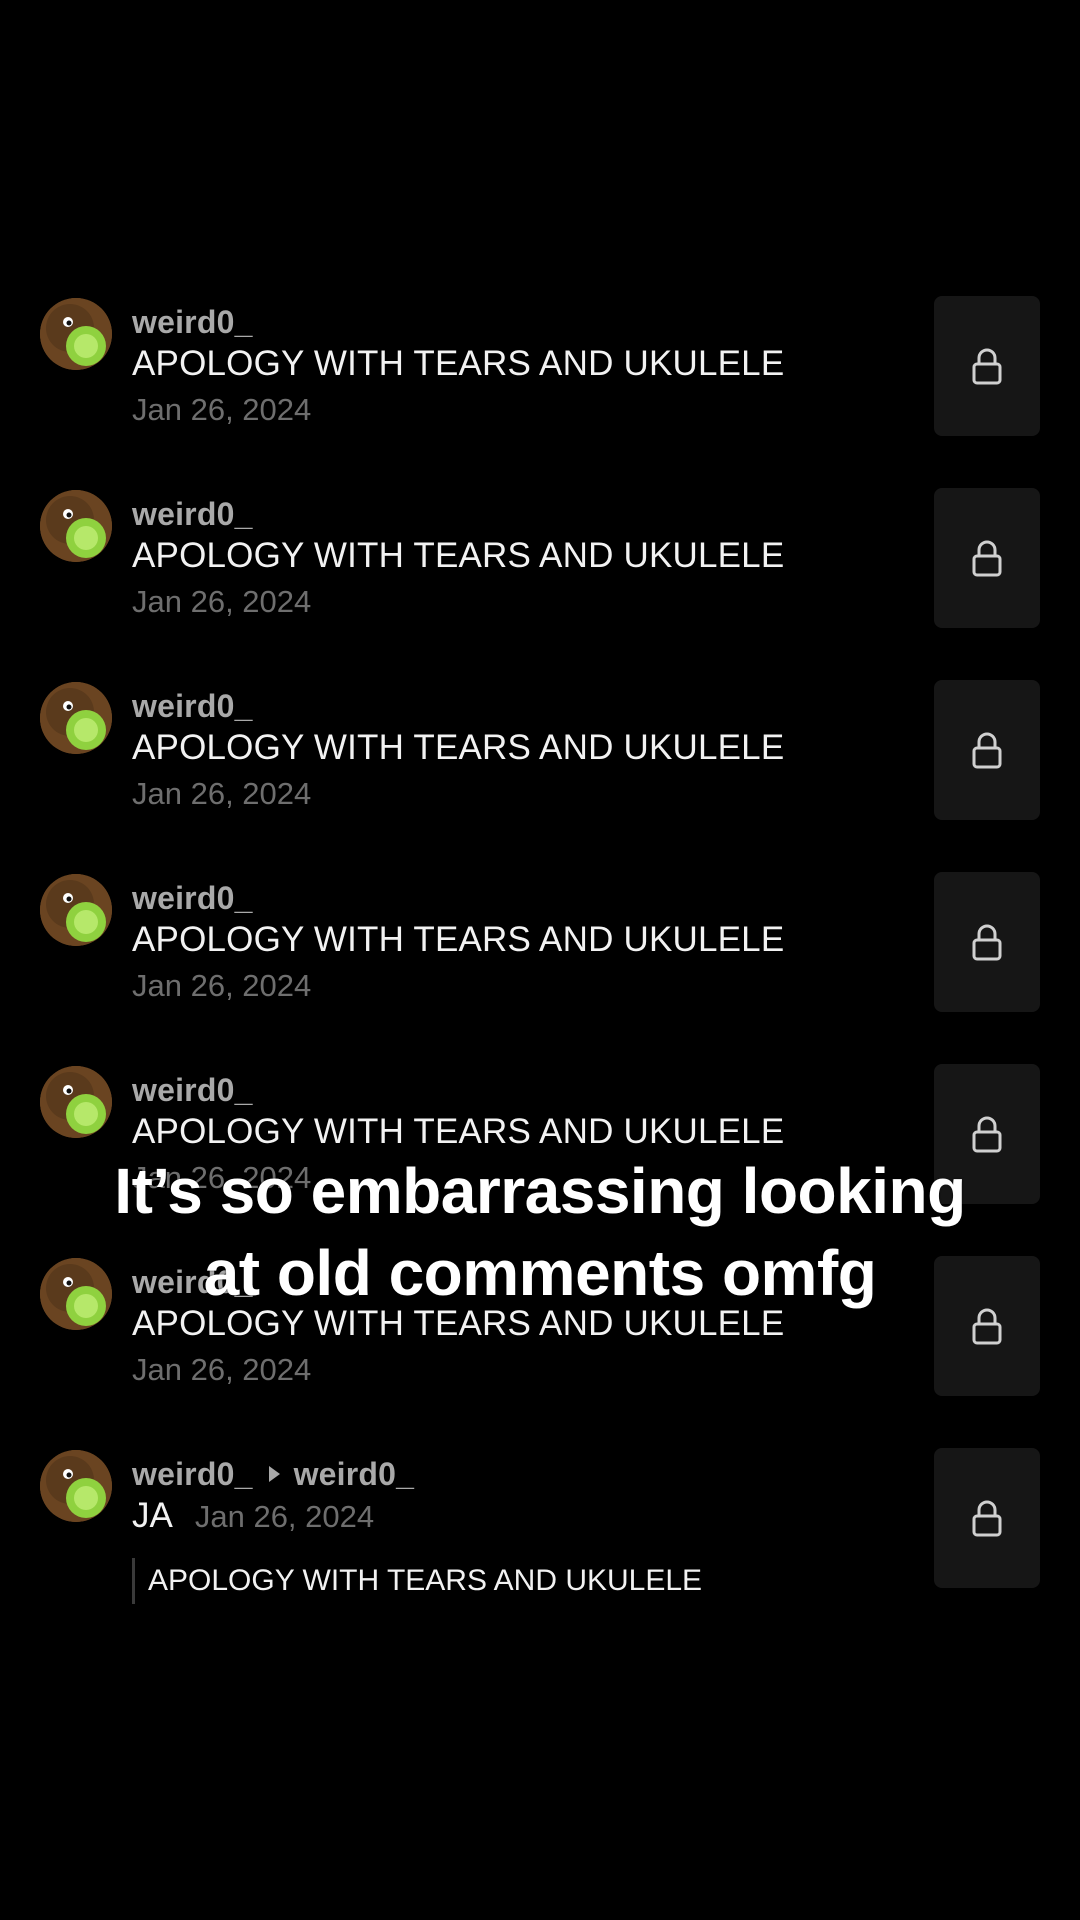 This screenshot has height=1920, width=1080. What do you see at coordinates (540, 1191) in the screenshot?
I see `caption-line-1: It’s so embarrassing looking` at bounding box center [540, 1191].